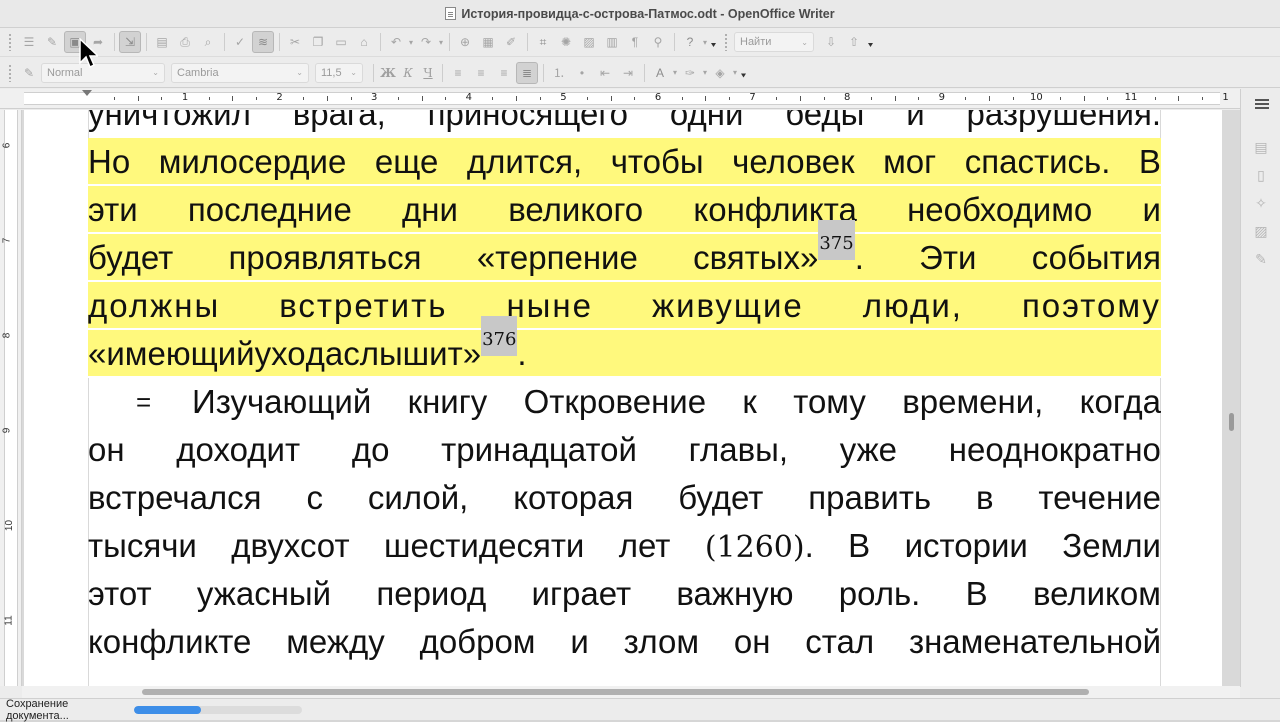 Image resolution: width=1280 pixels, height=722 pixels. What do you see at coordinates (103, 72) in the screenshot?
I see `paragraph-style-combo: Normal ⌄` at bounding box center [103, 72].